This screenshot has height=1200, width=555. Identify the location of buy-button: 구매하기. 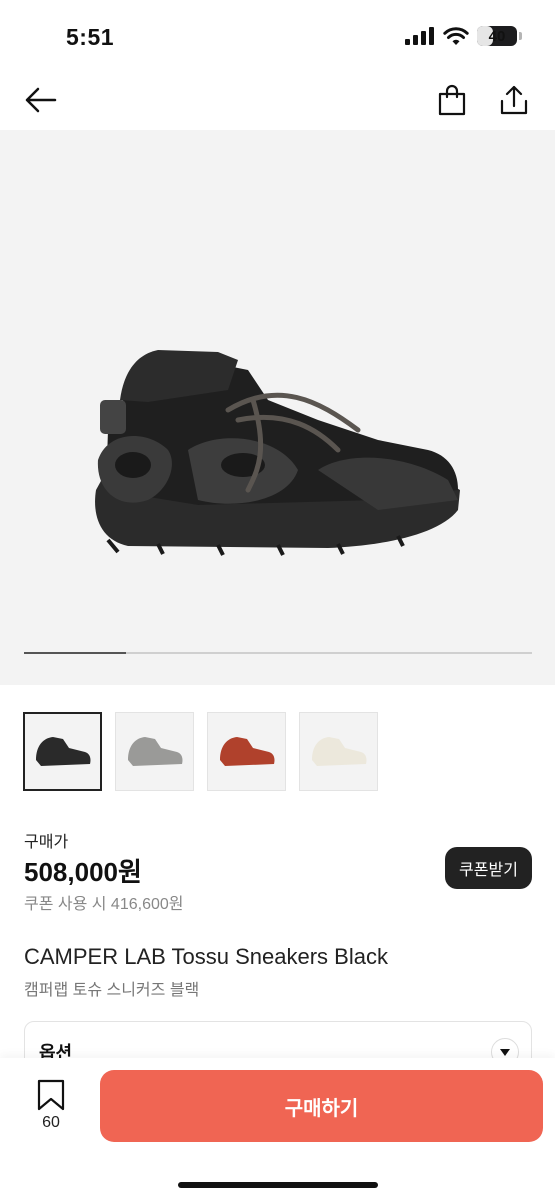
(321, 1106).